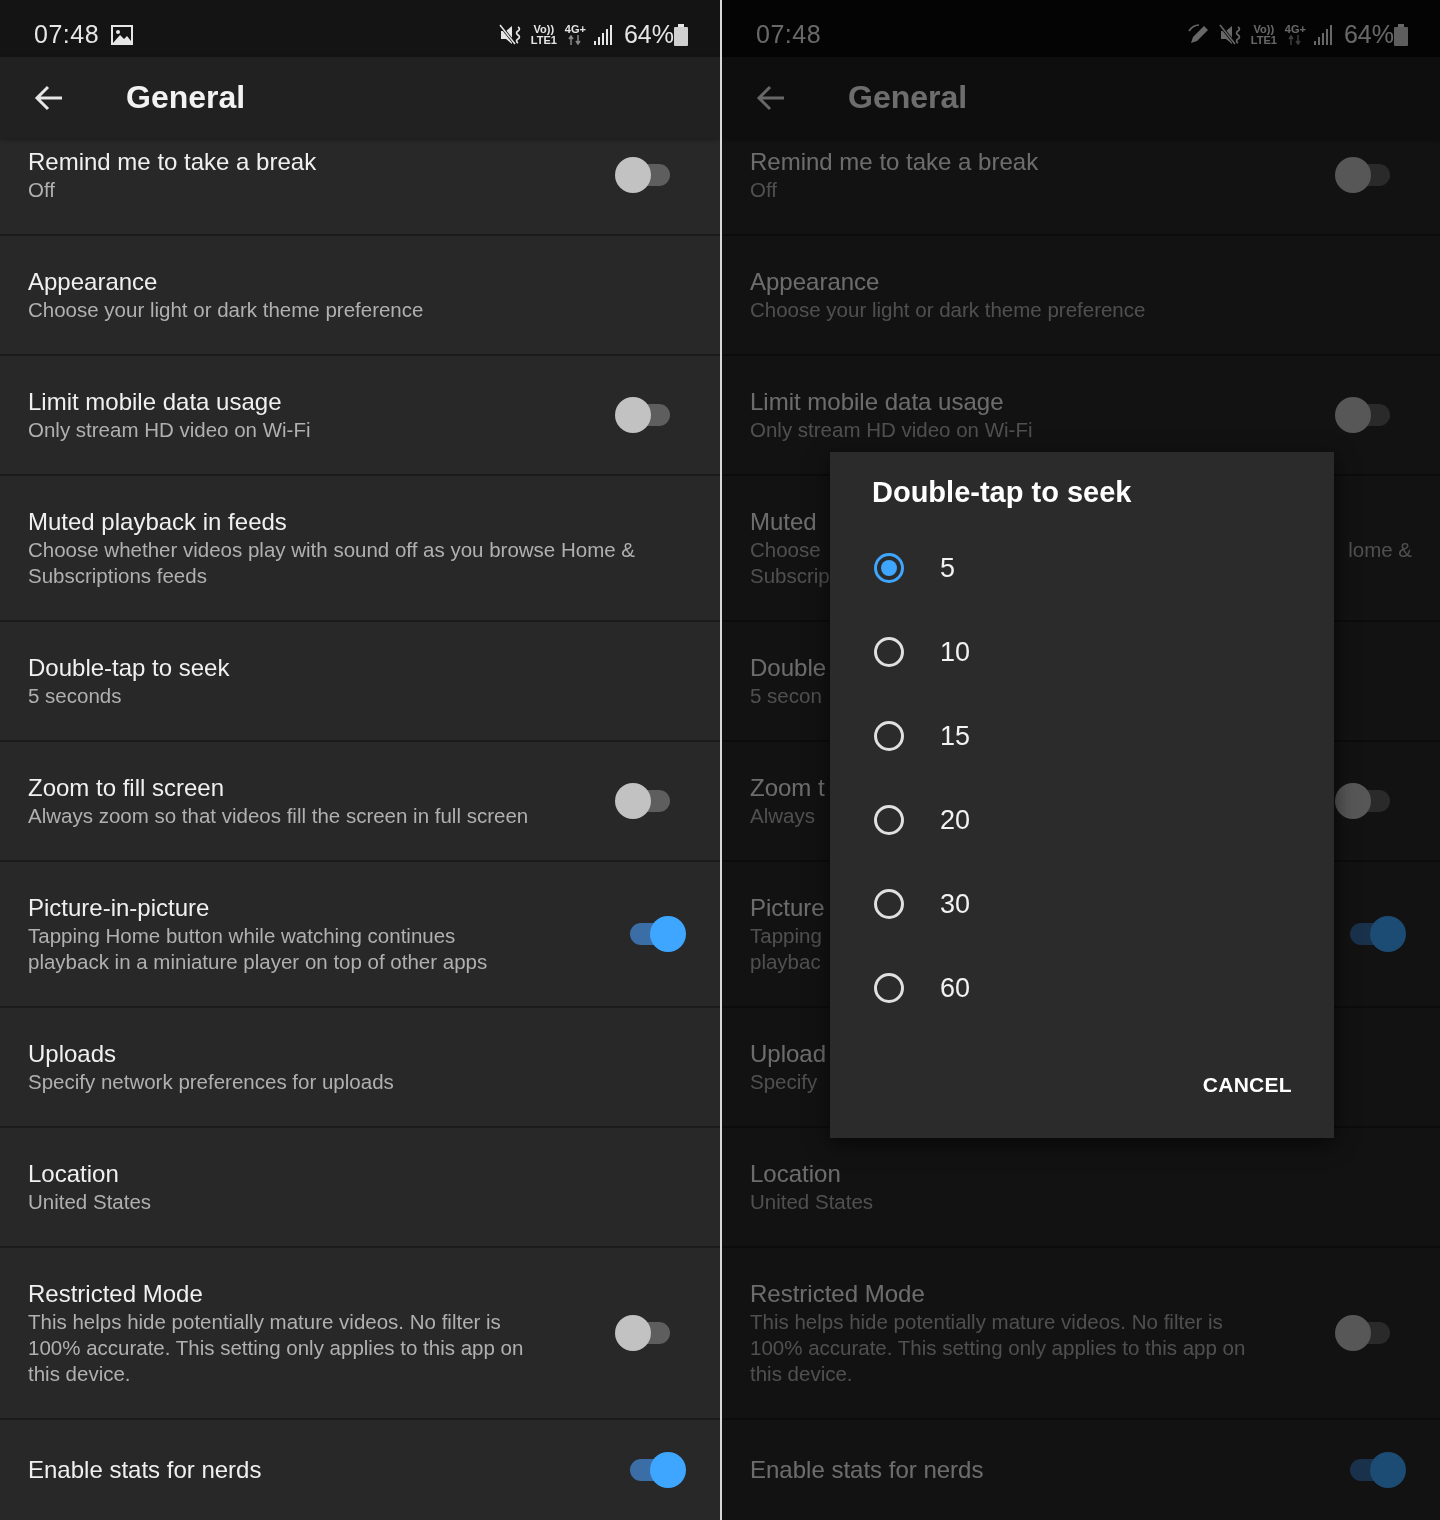 The width and height of the screenshot is (1440, 1520). I want to click on option-label: 15, so click(955, 736).